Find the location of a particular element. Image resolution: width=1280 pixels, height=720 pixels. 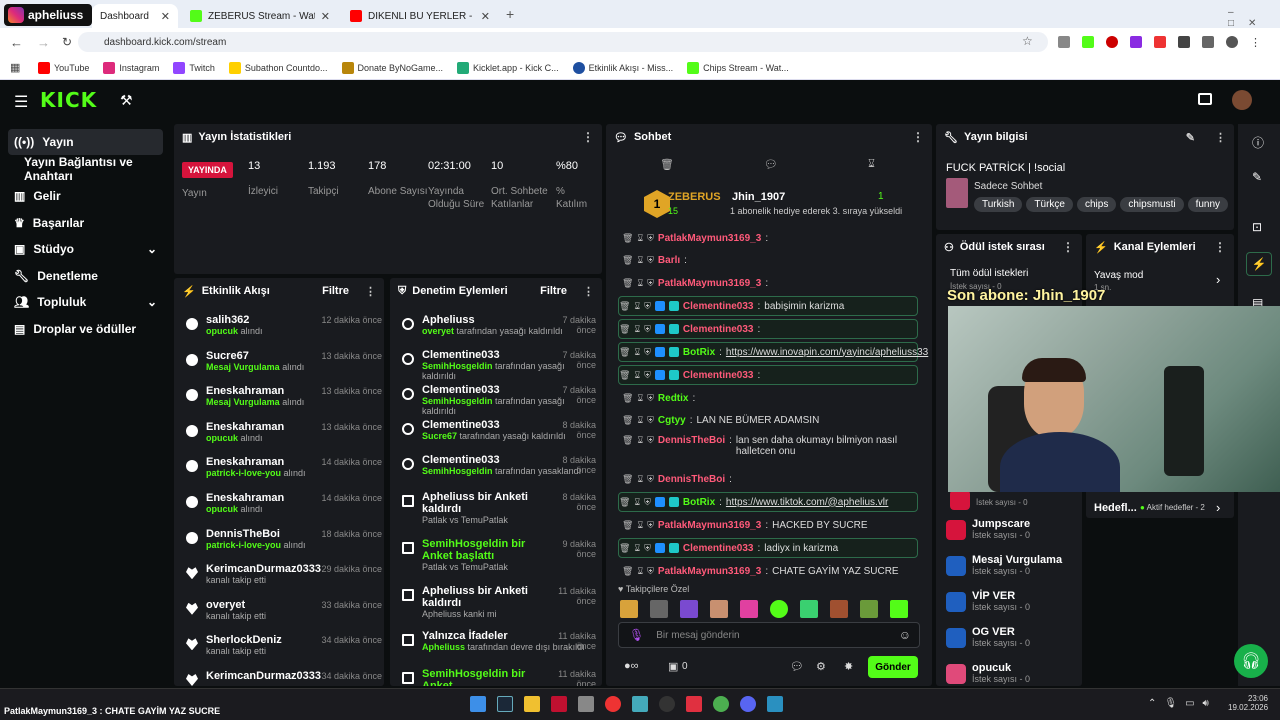

badge-icon: ✸ is located at coordinates (848, 666).